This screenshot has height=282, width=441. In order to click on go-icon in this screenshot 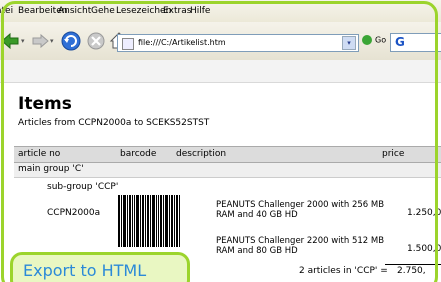, I will do `click(367, 40)`.